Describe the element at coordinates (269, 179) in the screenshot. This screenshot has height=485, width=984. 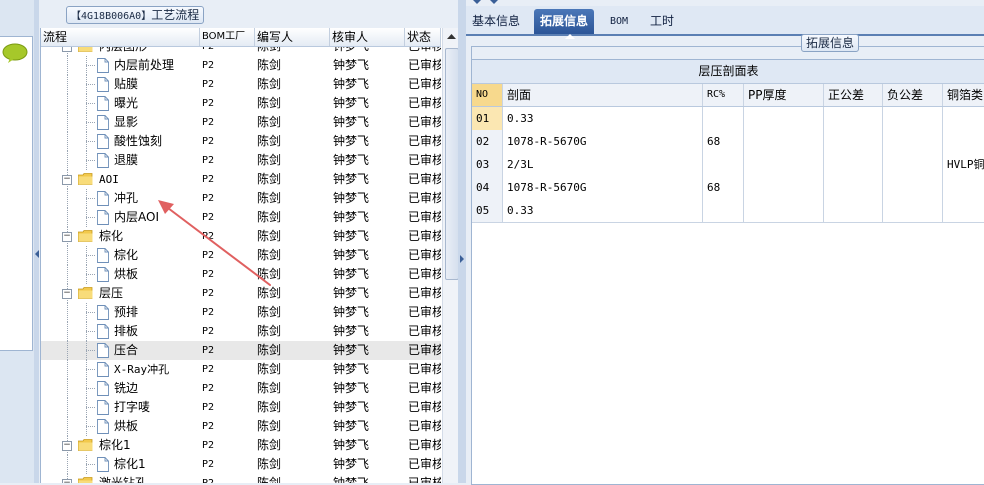
I see `writer-cell: 陈剑` at that location.